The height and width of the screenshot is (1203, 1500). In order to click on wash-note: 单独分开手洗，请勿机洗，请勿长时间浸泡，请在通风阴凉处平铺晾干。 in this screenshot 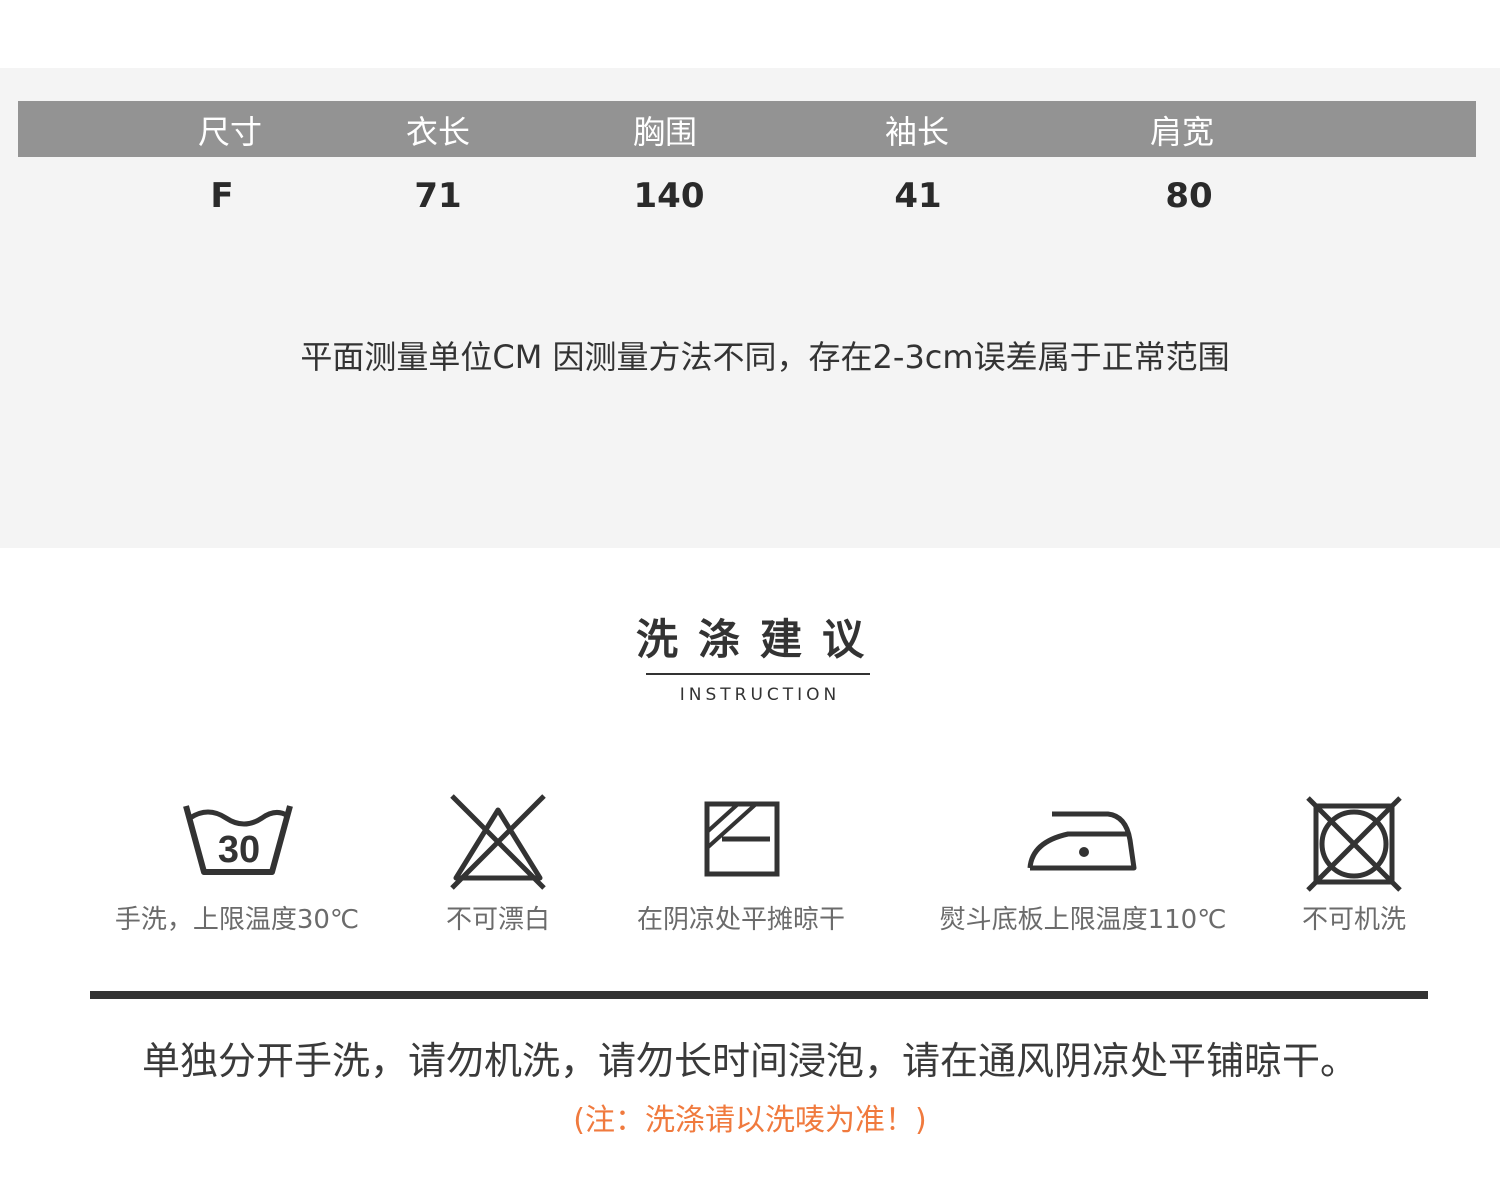, I will do `click(749, 1061)`.